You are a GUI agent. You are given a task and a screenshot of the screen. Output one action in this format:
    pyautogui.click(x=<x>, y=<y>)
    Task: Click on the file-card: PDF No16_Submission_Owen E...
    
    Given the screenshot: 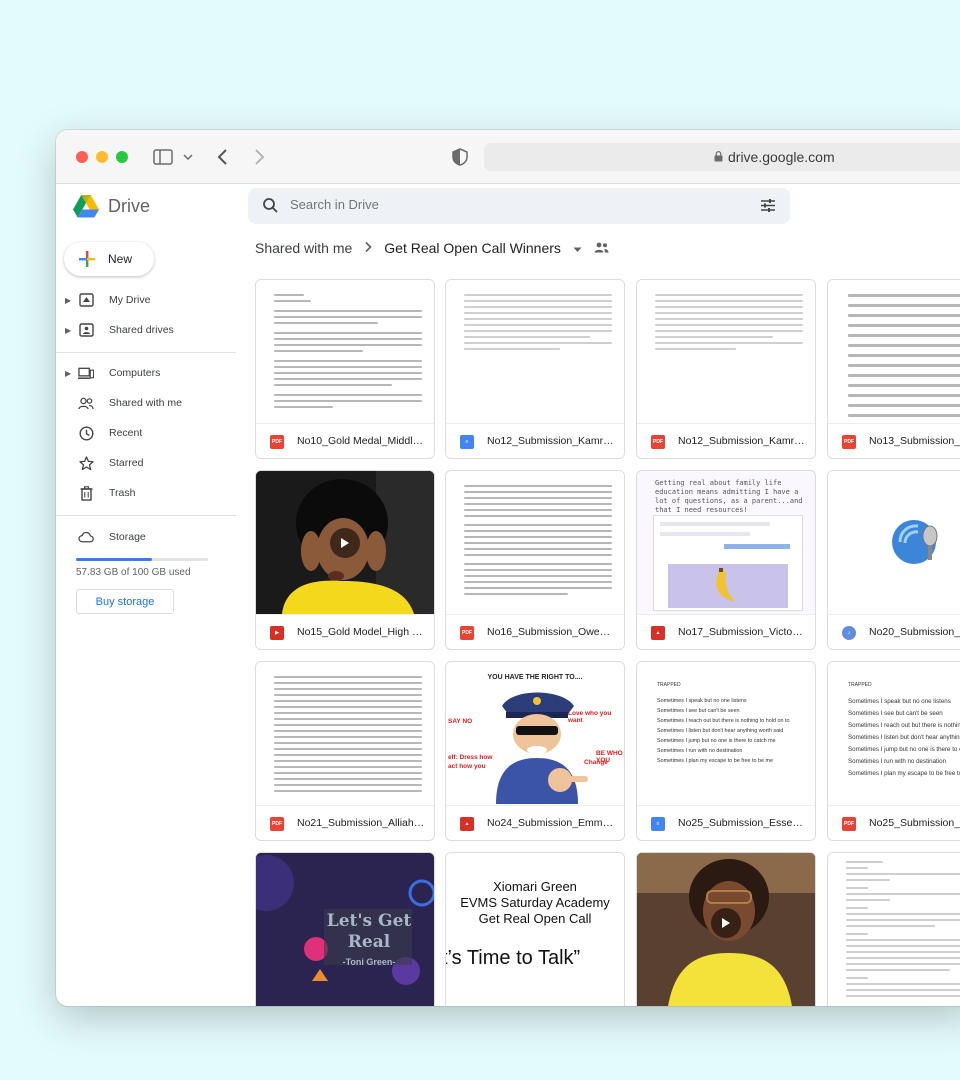 What is the action you would take?
    pyautogui.click(x=535, y=560)
    